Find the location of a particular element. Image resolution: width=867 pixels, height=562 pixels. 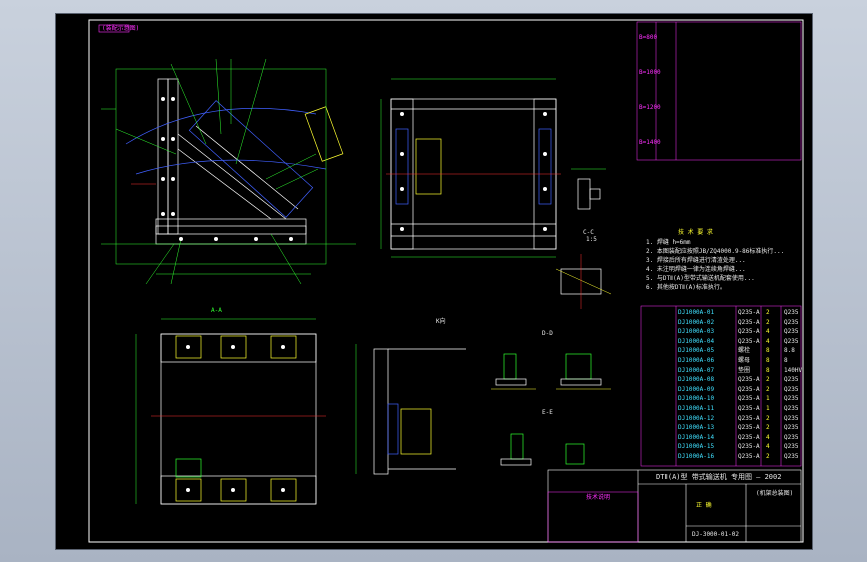

detail-profile is located at coordinates (583, 238).